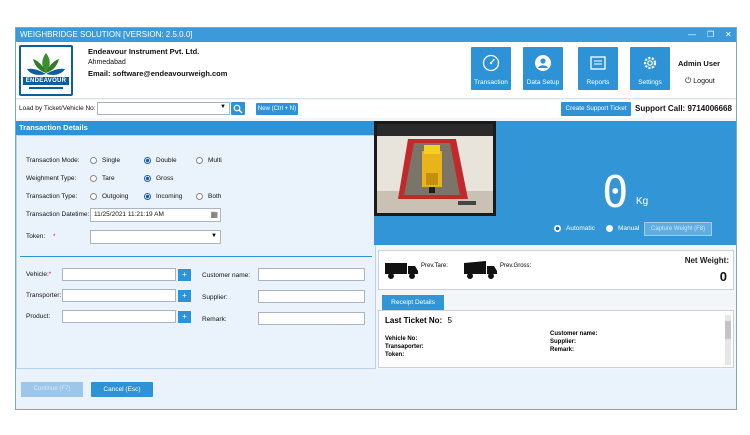 Image resolution: width=750 pixels, height=435 pixels. Describe the element at coordinates (556, 270) in the screenshot. I see `previous-weights-panel: Prev.Tare: Prev.Gross: Net Weight: 0` at that location.